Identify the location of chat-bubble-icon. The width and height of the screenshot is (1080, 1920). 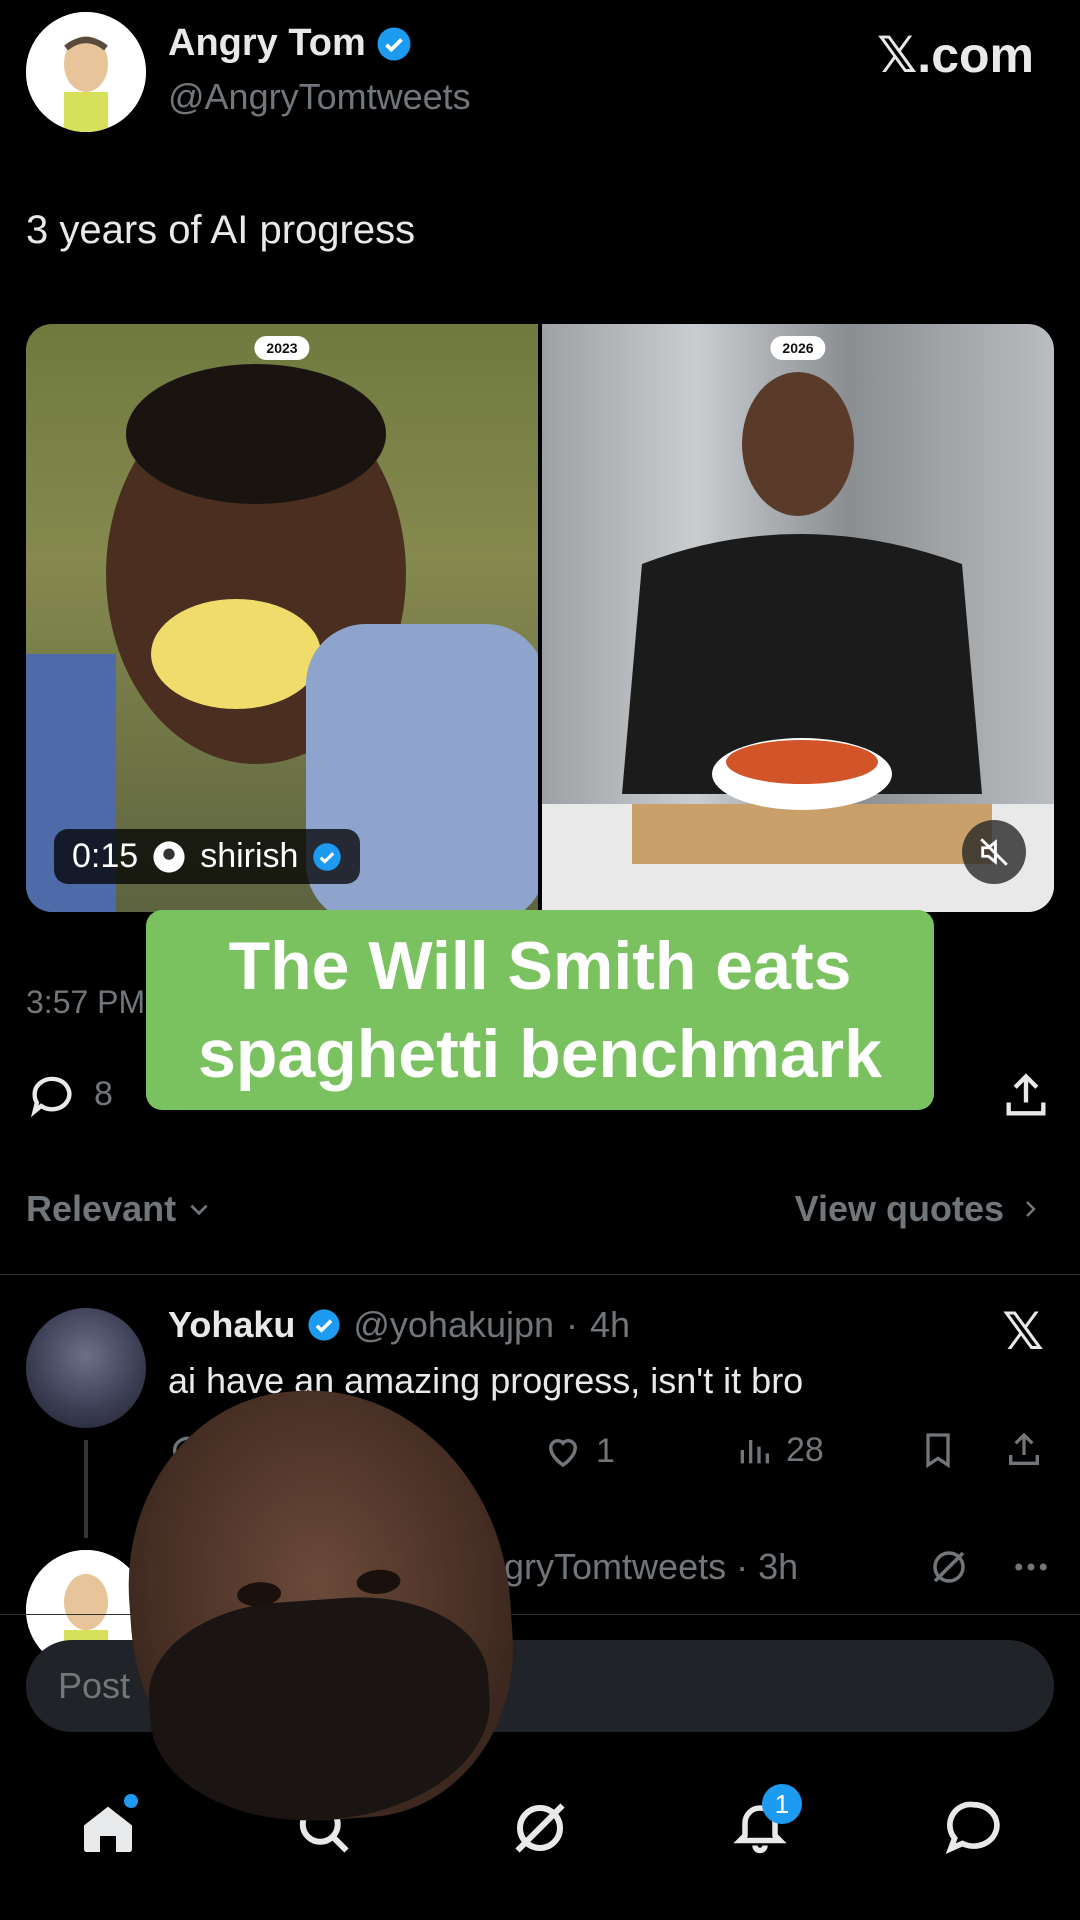
(972, 1828).